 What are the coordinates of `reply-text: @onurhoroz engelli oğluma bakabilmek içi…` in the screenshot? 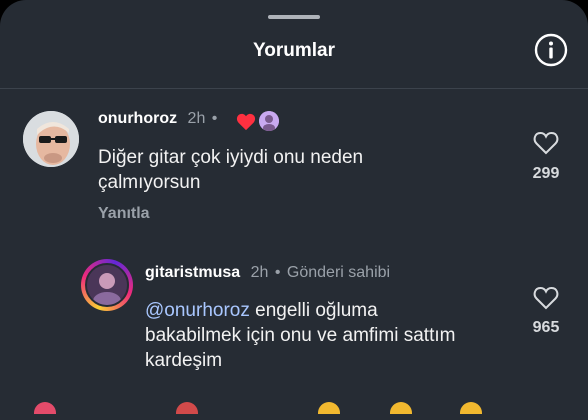 It's located at (300, 335).